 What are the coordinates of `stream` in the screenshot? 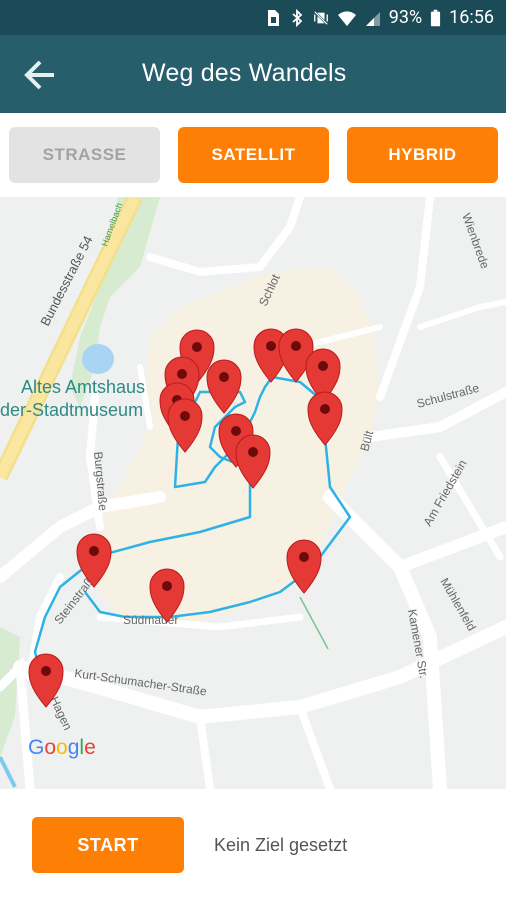 It's located at (8, 772).